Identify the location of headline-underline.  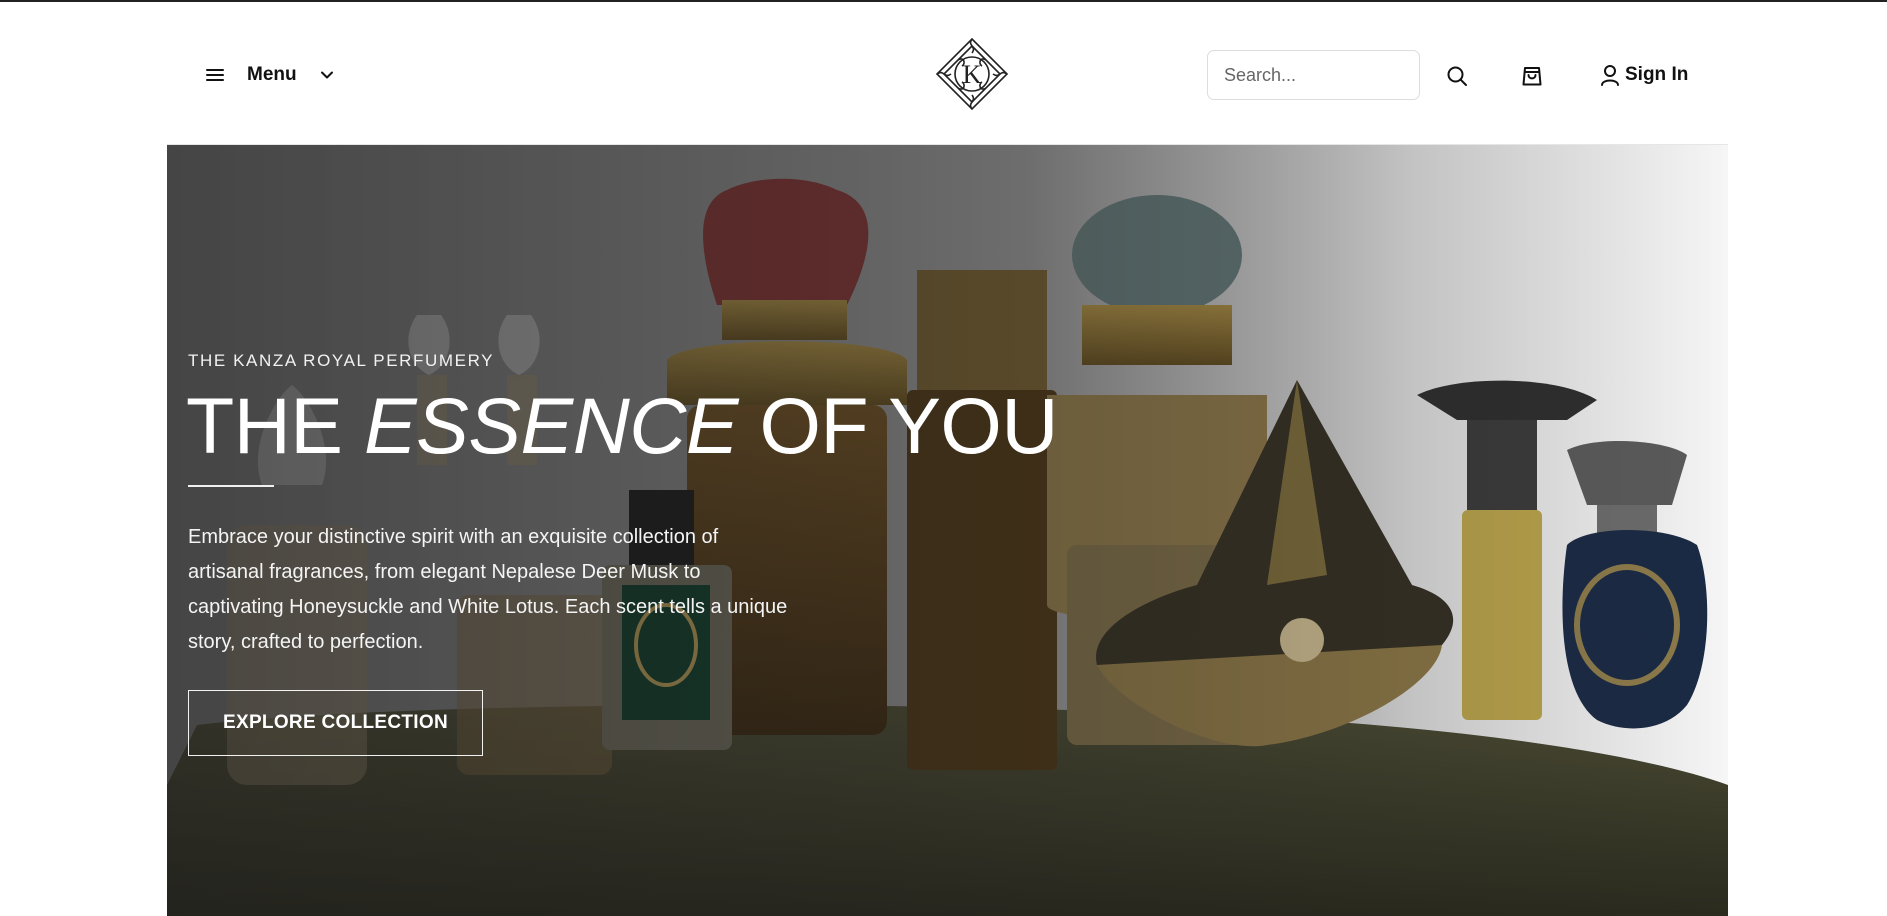
(231, 486).